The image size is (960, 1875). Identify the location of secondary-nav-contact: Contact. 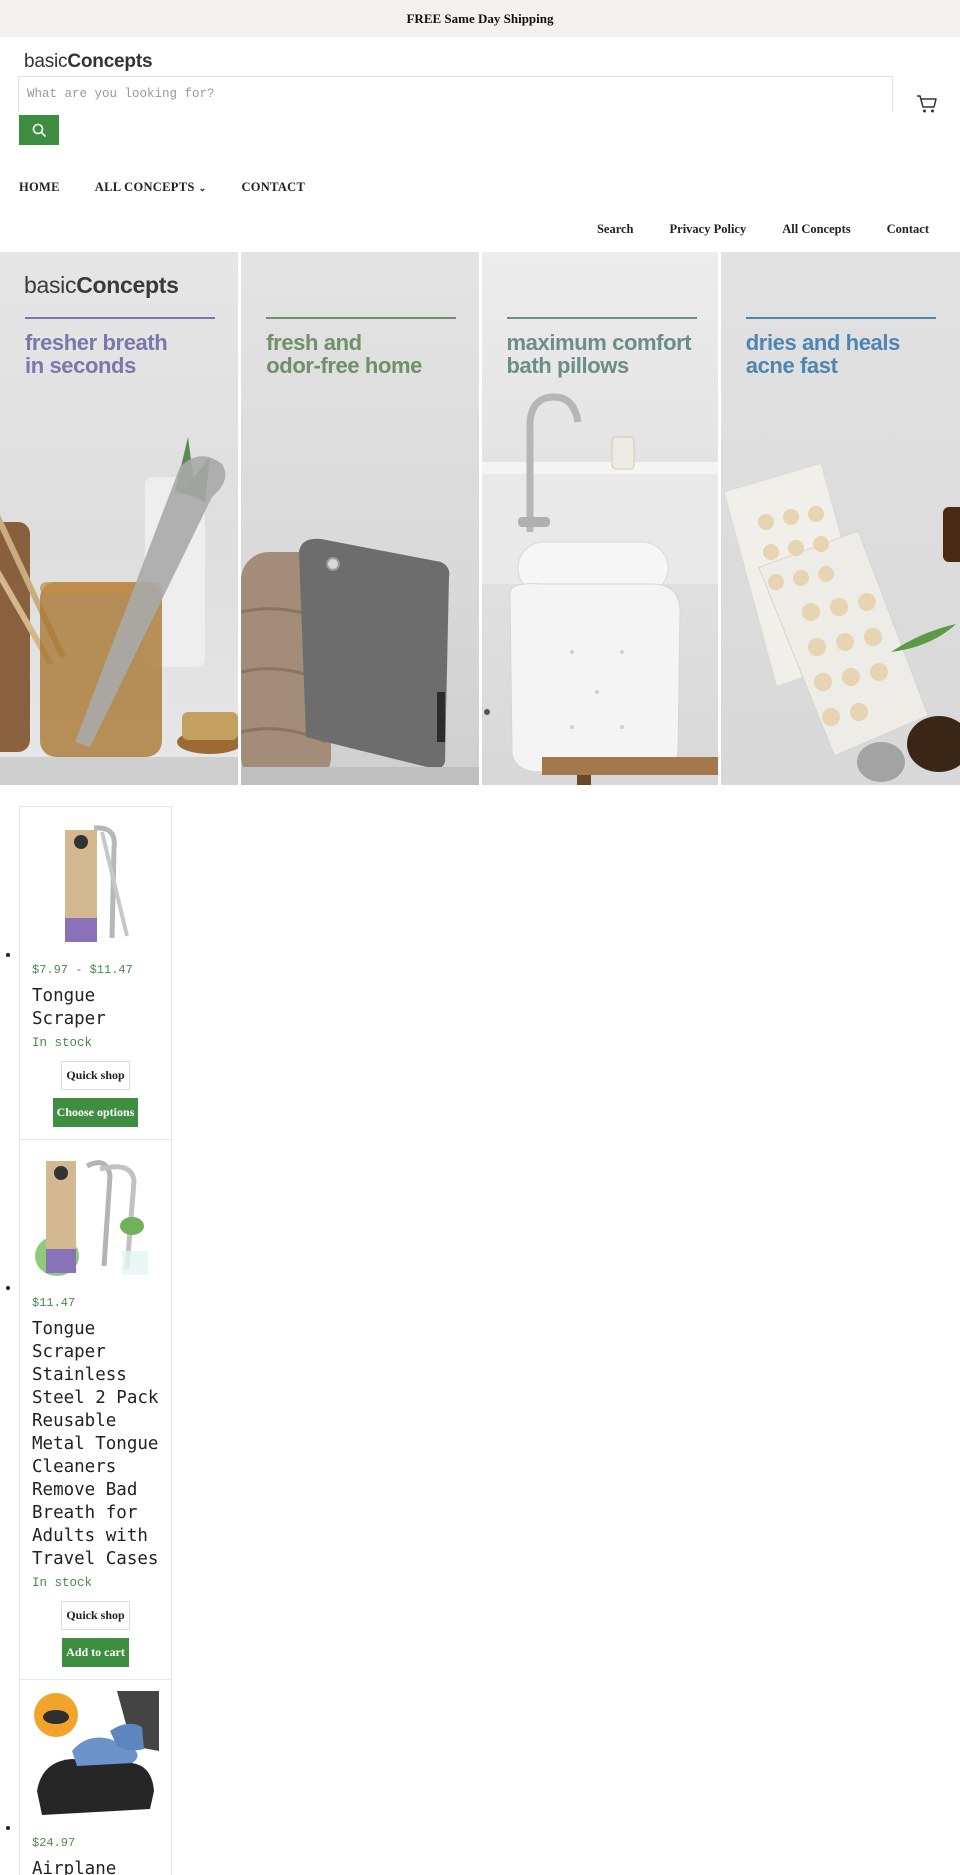
(908, 229).